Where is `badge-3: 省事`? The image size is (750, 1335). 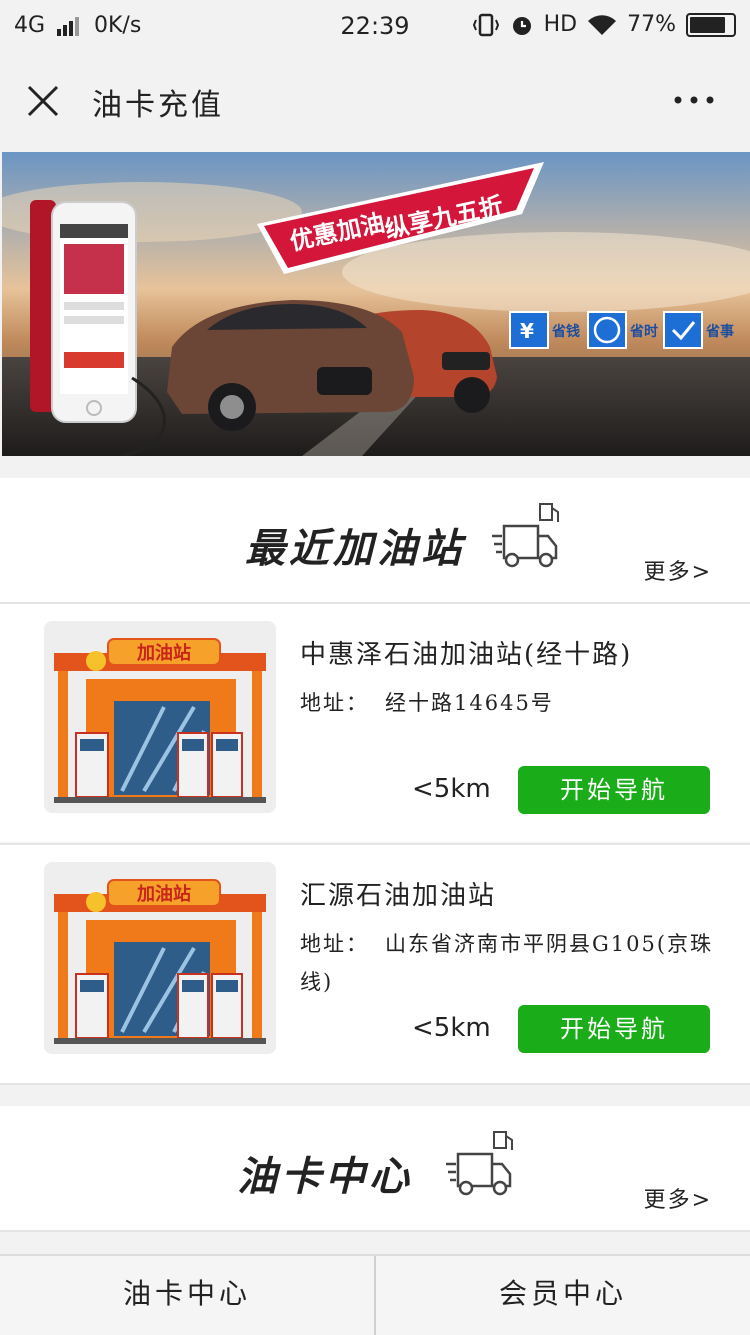
badge-3: 省事 is located at coordinates (719, 331).